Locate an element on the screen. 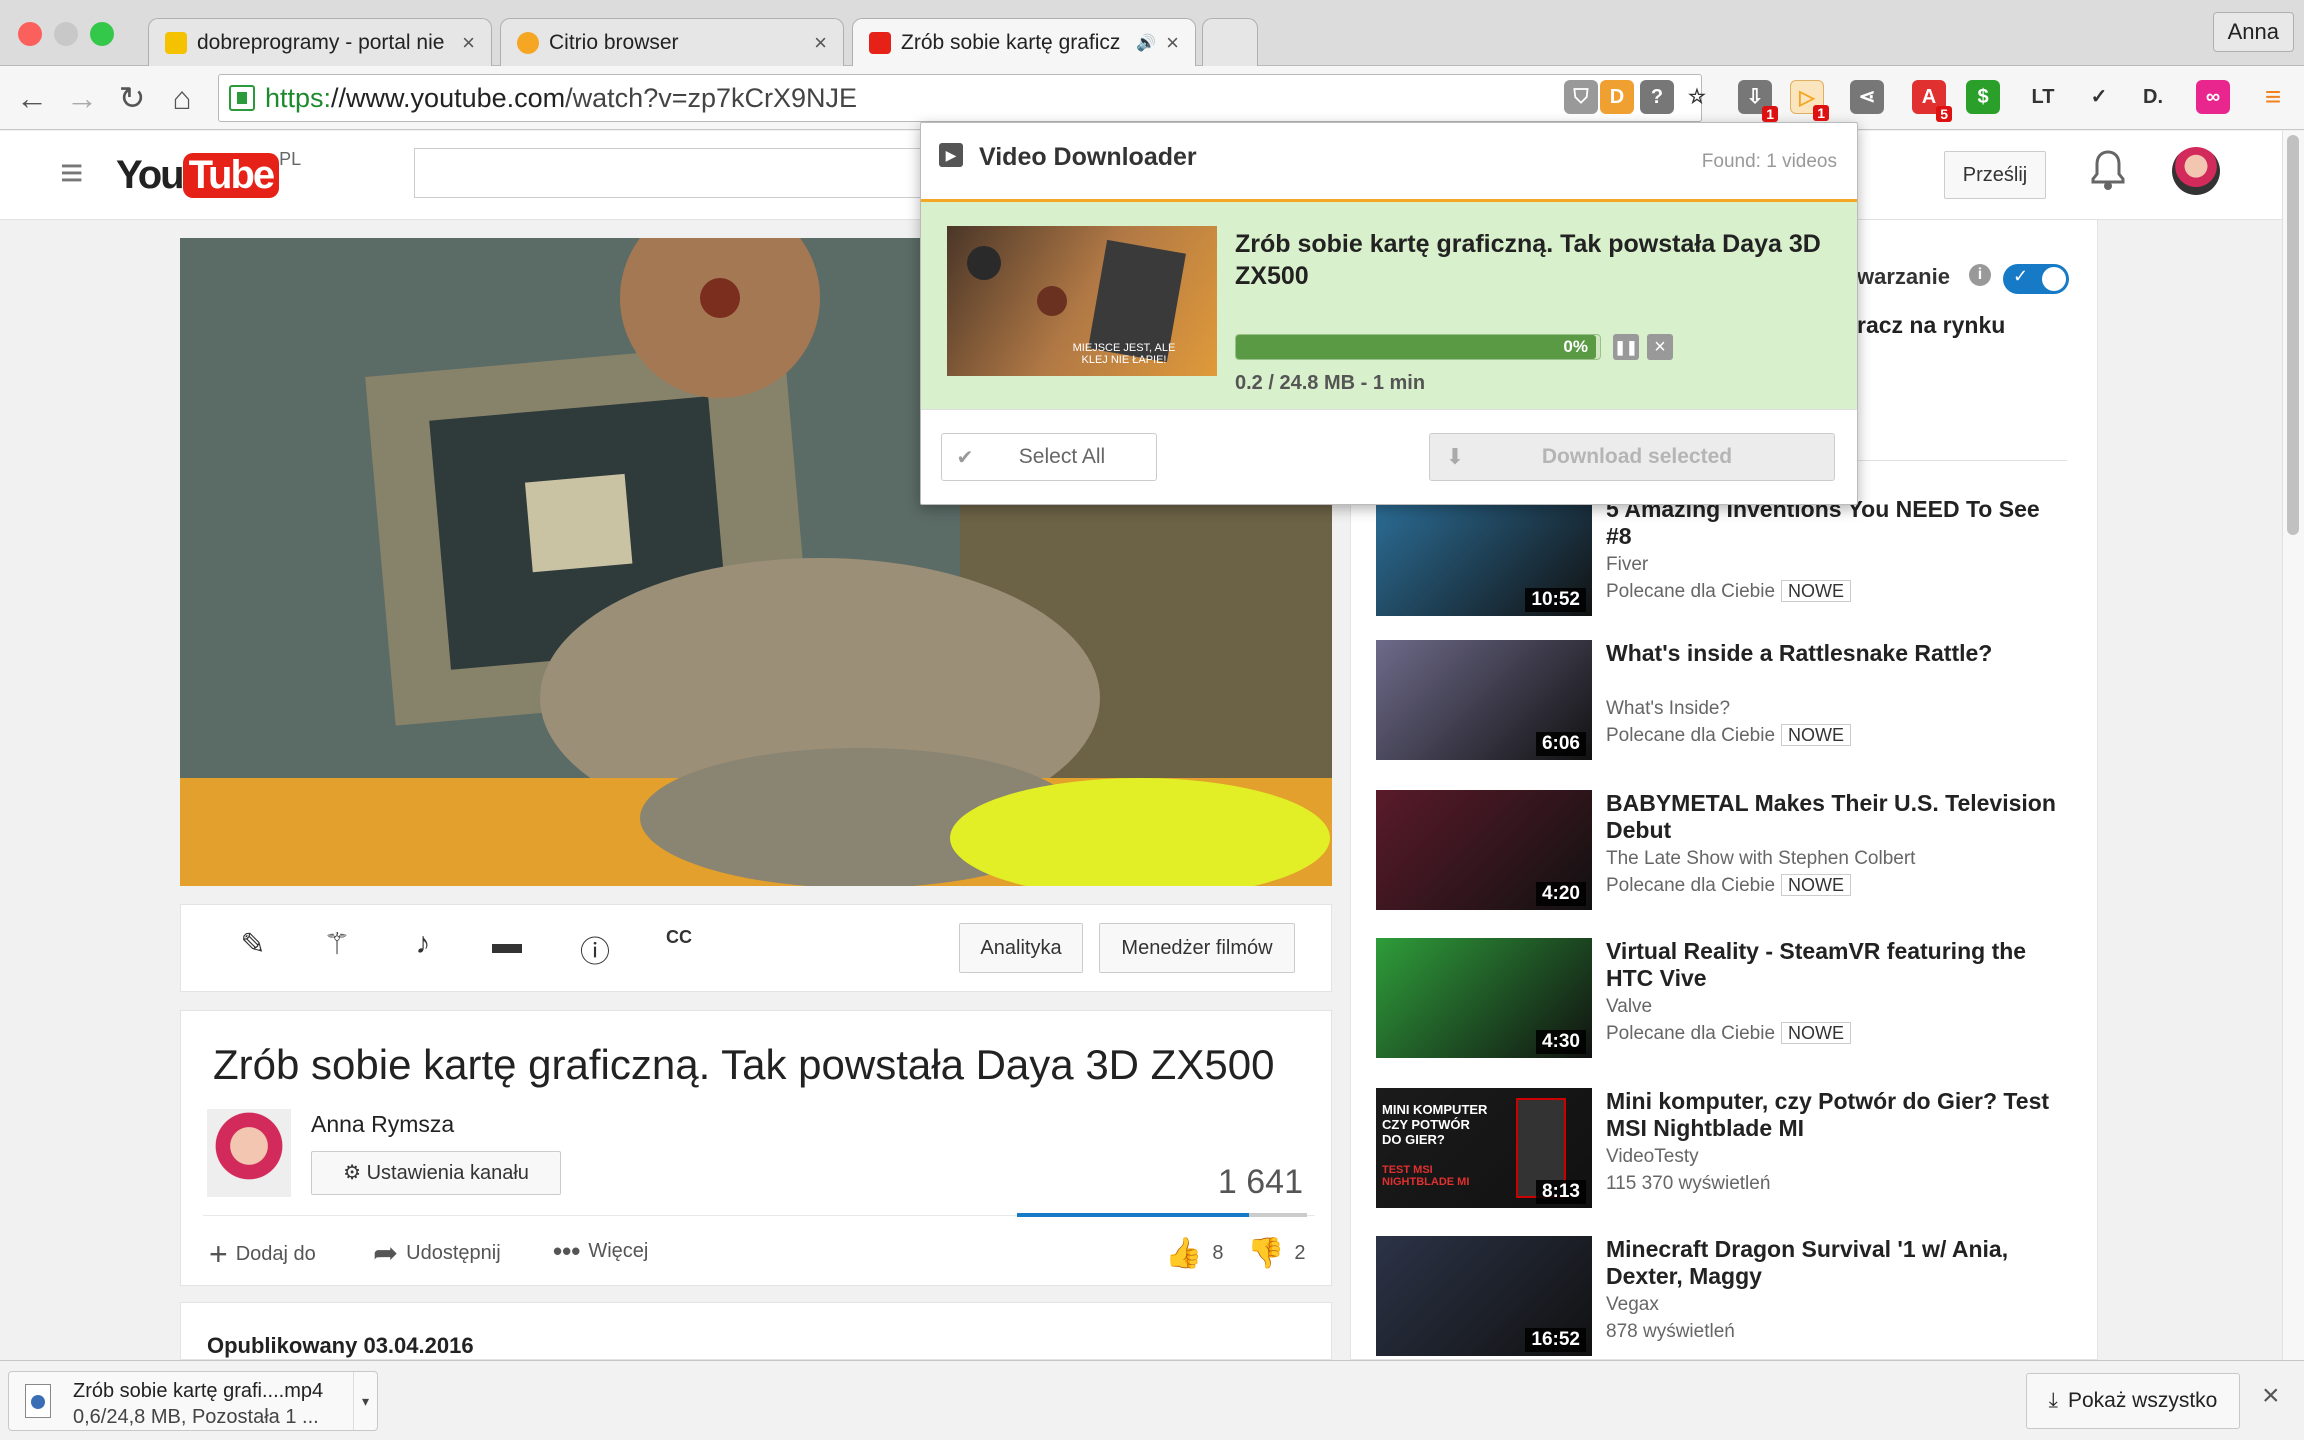 The image size is (2304, 1440). pause-icon: ❚❚ is located at coordinates (1626, 347).